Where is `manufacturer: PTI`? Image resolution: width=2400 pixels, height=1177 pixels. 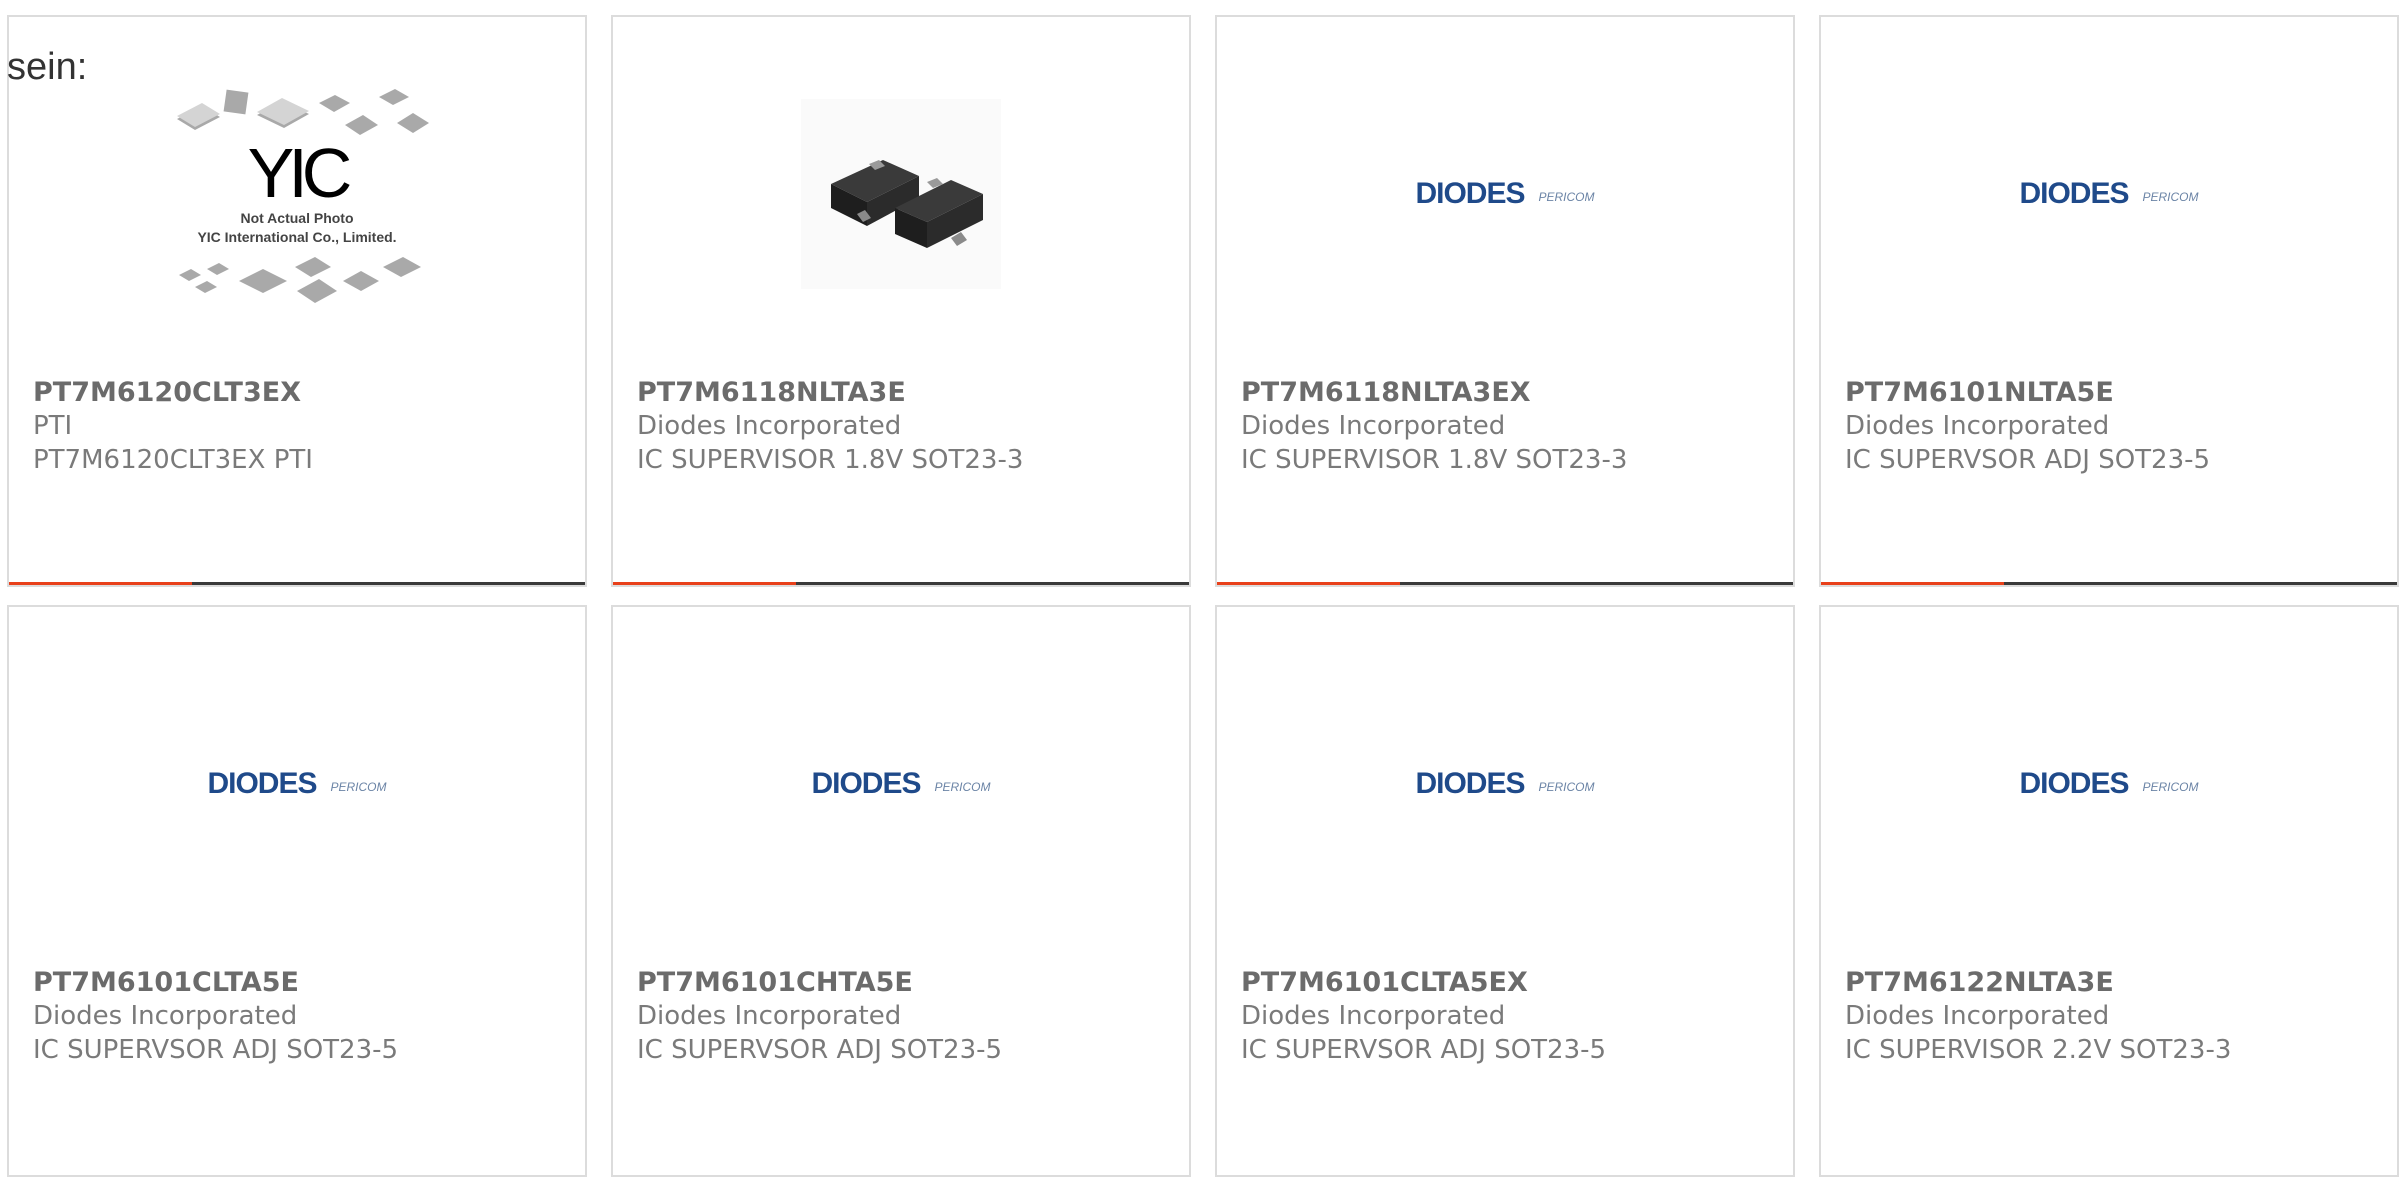 manufacturer: PTI is located at coordinates (53, 426).